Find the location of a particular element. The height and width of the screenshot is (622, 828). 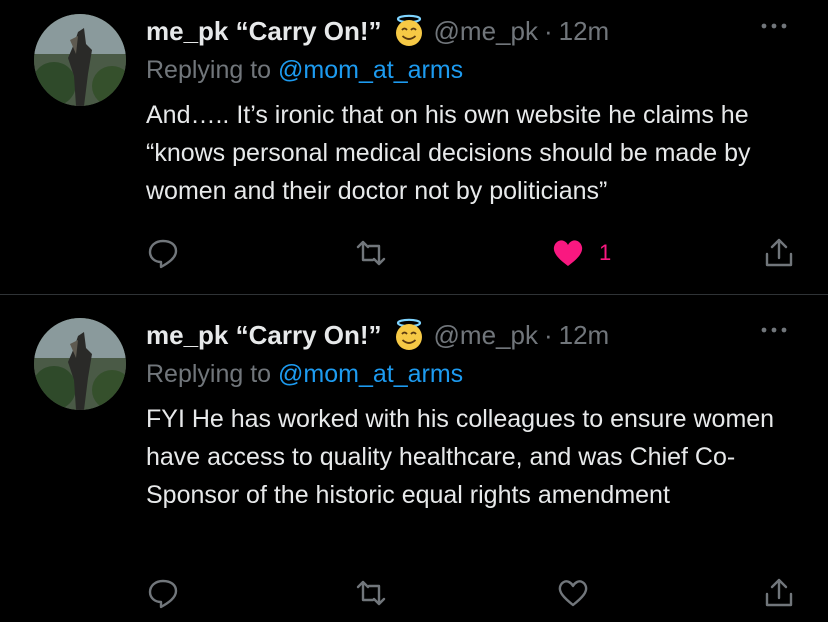

heart-outline-icon is located at coordinates (573, 593).